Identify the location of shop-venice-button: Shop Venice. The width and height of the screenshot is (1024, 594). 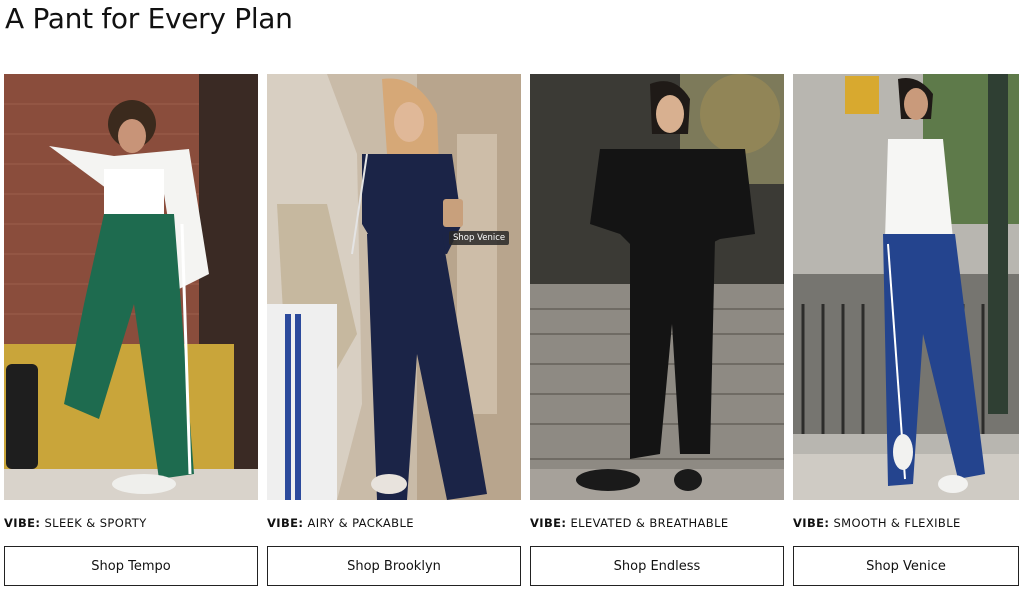
(906, 566).